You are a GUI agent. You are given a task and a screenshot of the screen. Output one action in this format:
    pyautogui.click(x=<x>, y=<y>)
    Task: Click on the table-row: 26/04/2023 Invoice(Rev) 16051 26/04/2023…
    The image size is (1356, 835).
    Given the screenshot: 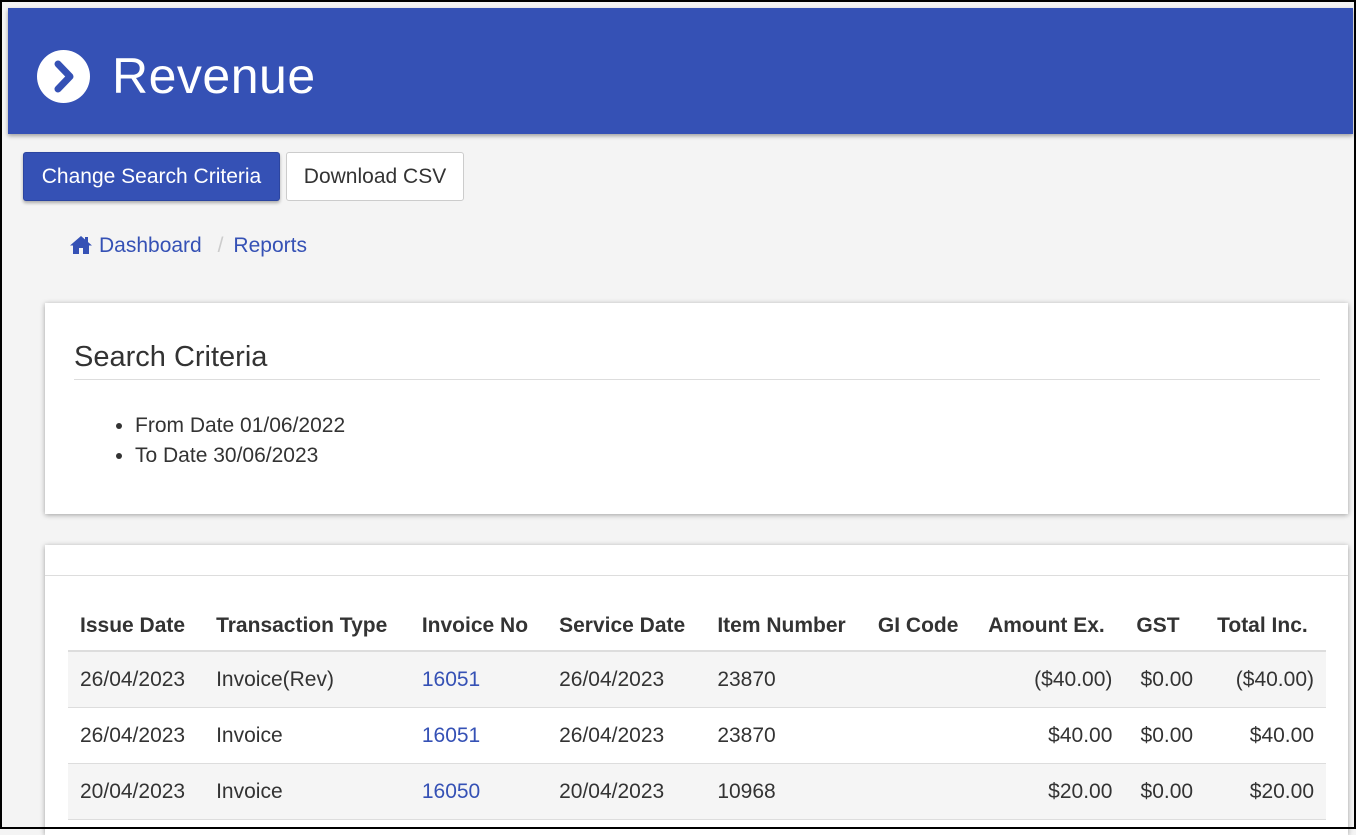 What is the action you would take?
    pyautogui.click(x=697, y=679)
    